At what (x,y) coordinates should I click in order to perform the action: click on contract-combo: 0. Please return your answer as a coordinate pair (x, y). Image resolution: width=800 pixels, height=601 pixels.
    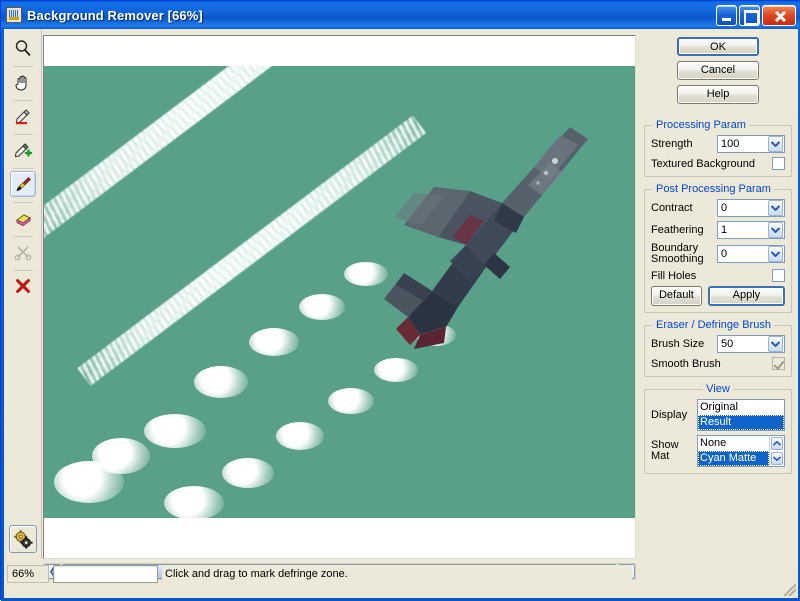
    Looking at the image, I should click on (751, 208).